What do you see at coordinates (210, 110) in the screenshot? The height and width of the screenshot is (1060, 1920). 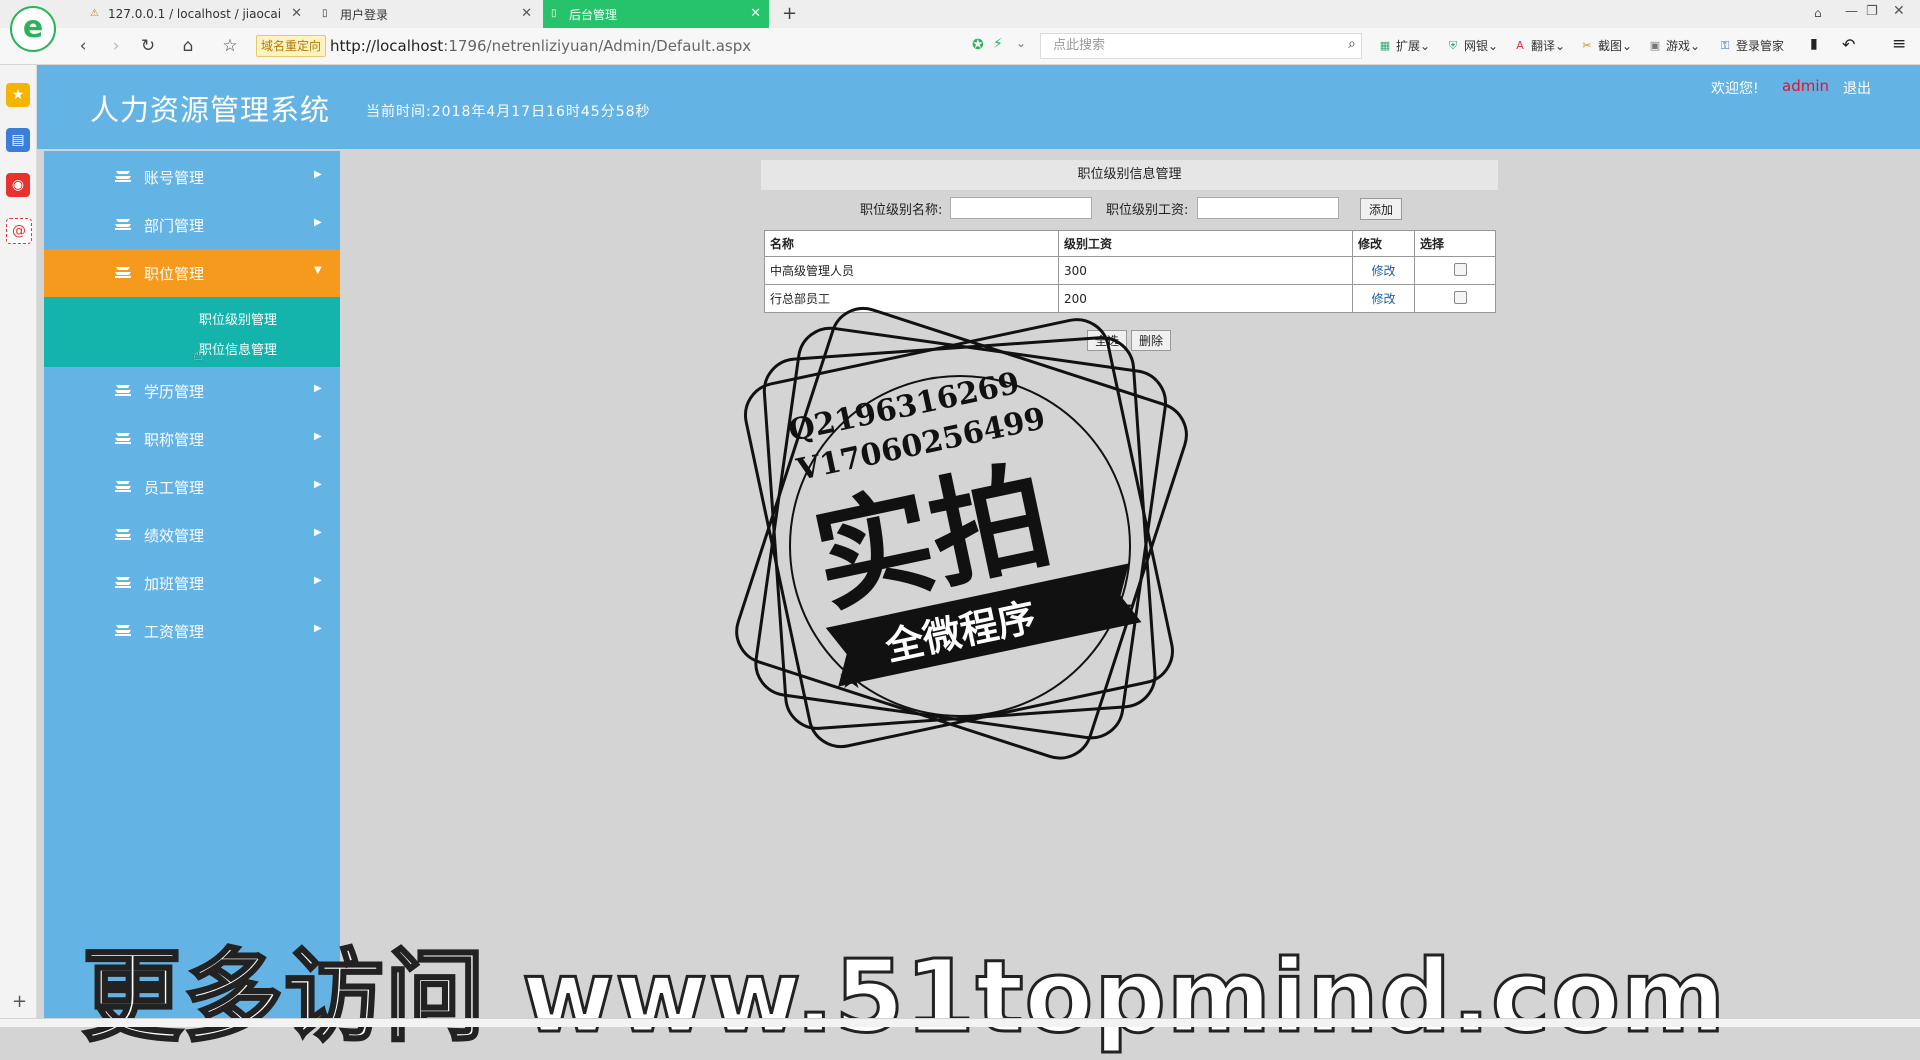 I see `system-title: 人力资源管理系统` at bounding box center [210, 110].